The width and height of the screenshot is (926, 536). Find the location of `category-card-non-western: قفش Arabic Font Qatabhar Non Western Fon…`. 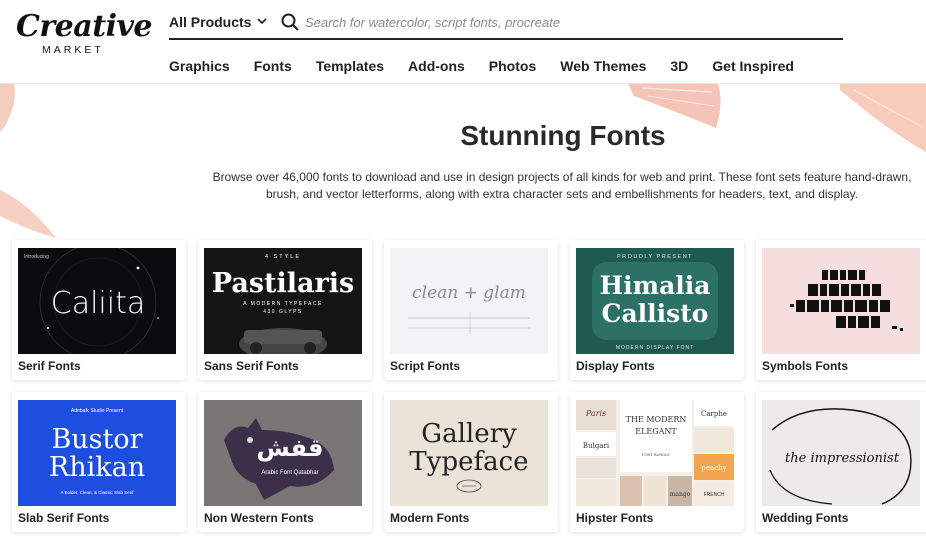

category-card-non-western: قفش Arabic Font Qatabhar Non Western Fon… is located at coordinates (285, 462).